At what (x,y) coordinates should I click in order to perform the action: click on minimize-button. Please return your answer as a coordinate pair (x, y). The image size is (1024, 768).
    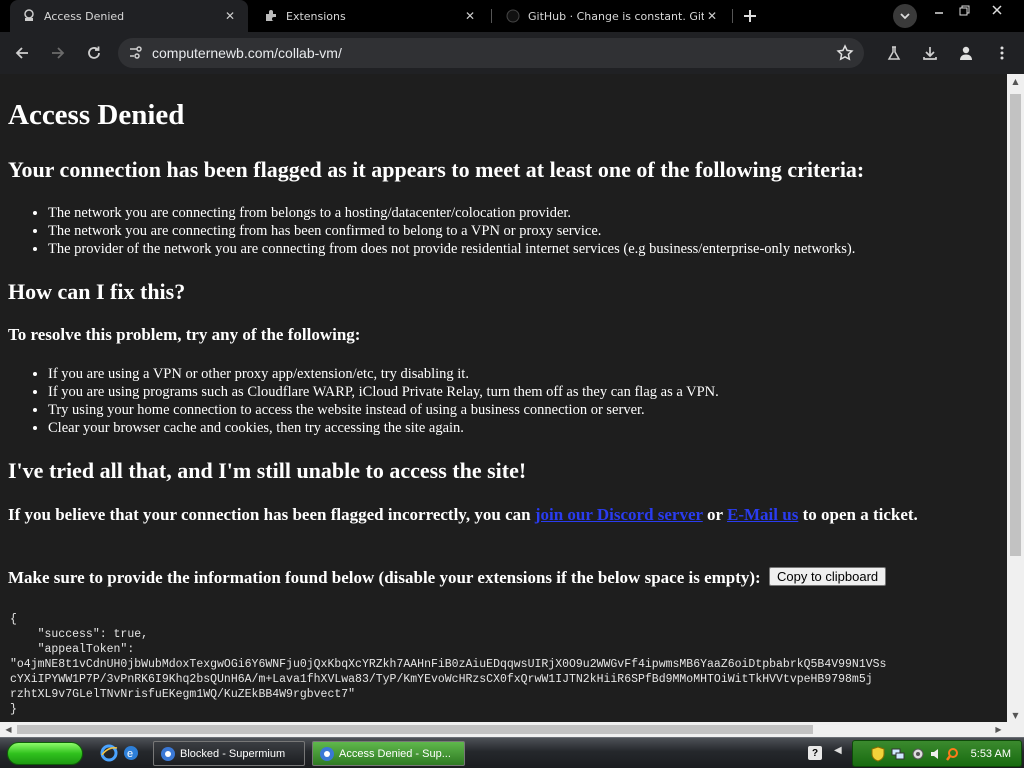
    Looking at the image, I should click on (939, 10).